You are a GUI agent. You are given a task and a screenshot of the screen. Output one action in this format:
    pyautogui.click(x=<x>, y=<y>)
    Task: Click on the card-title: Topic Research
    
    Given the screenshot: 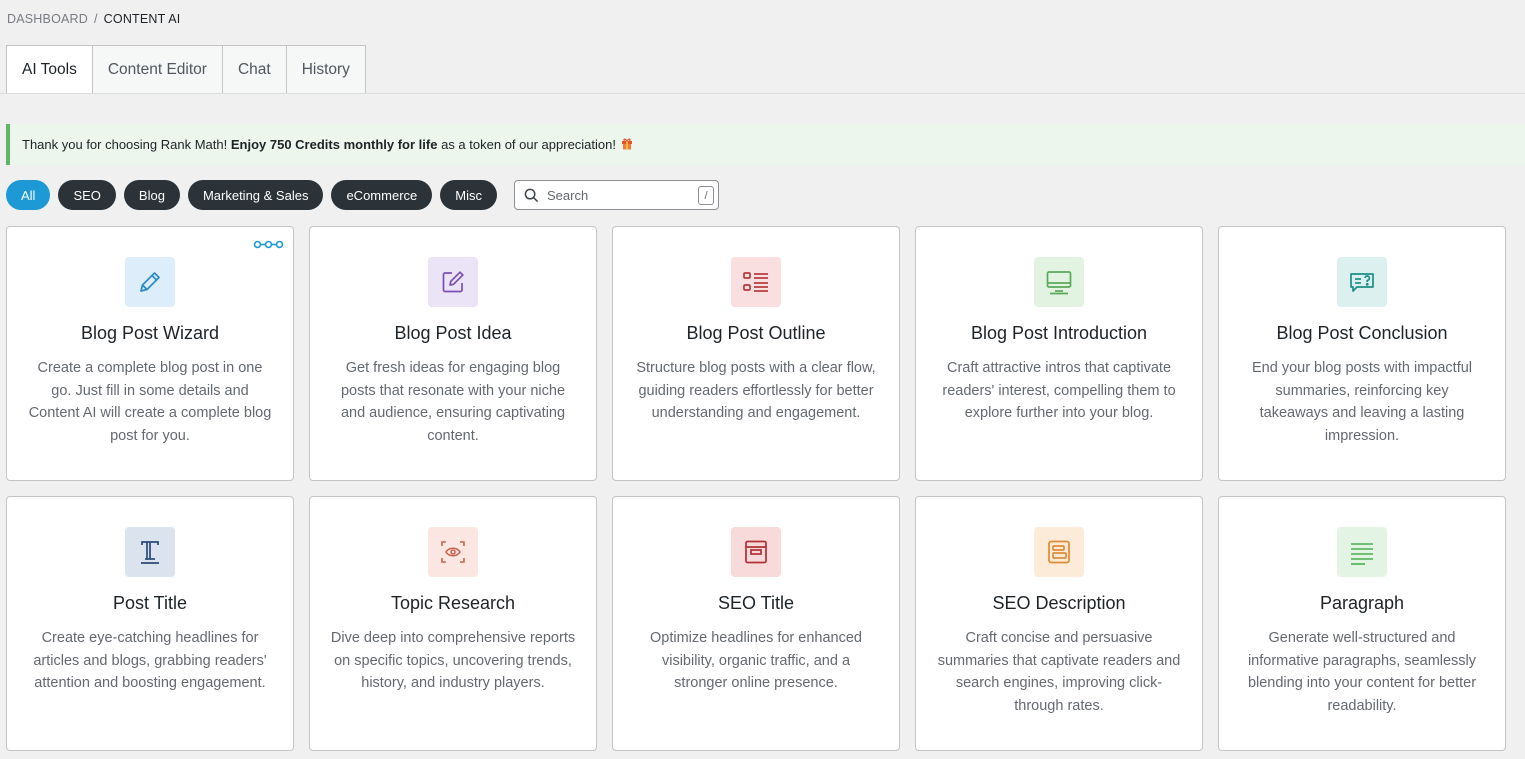 What is the action you would take?
    pyautogui.click(x=453, y=603)
    